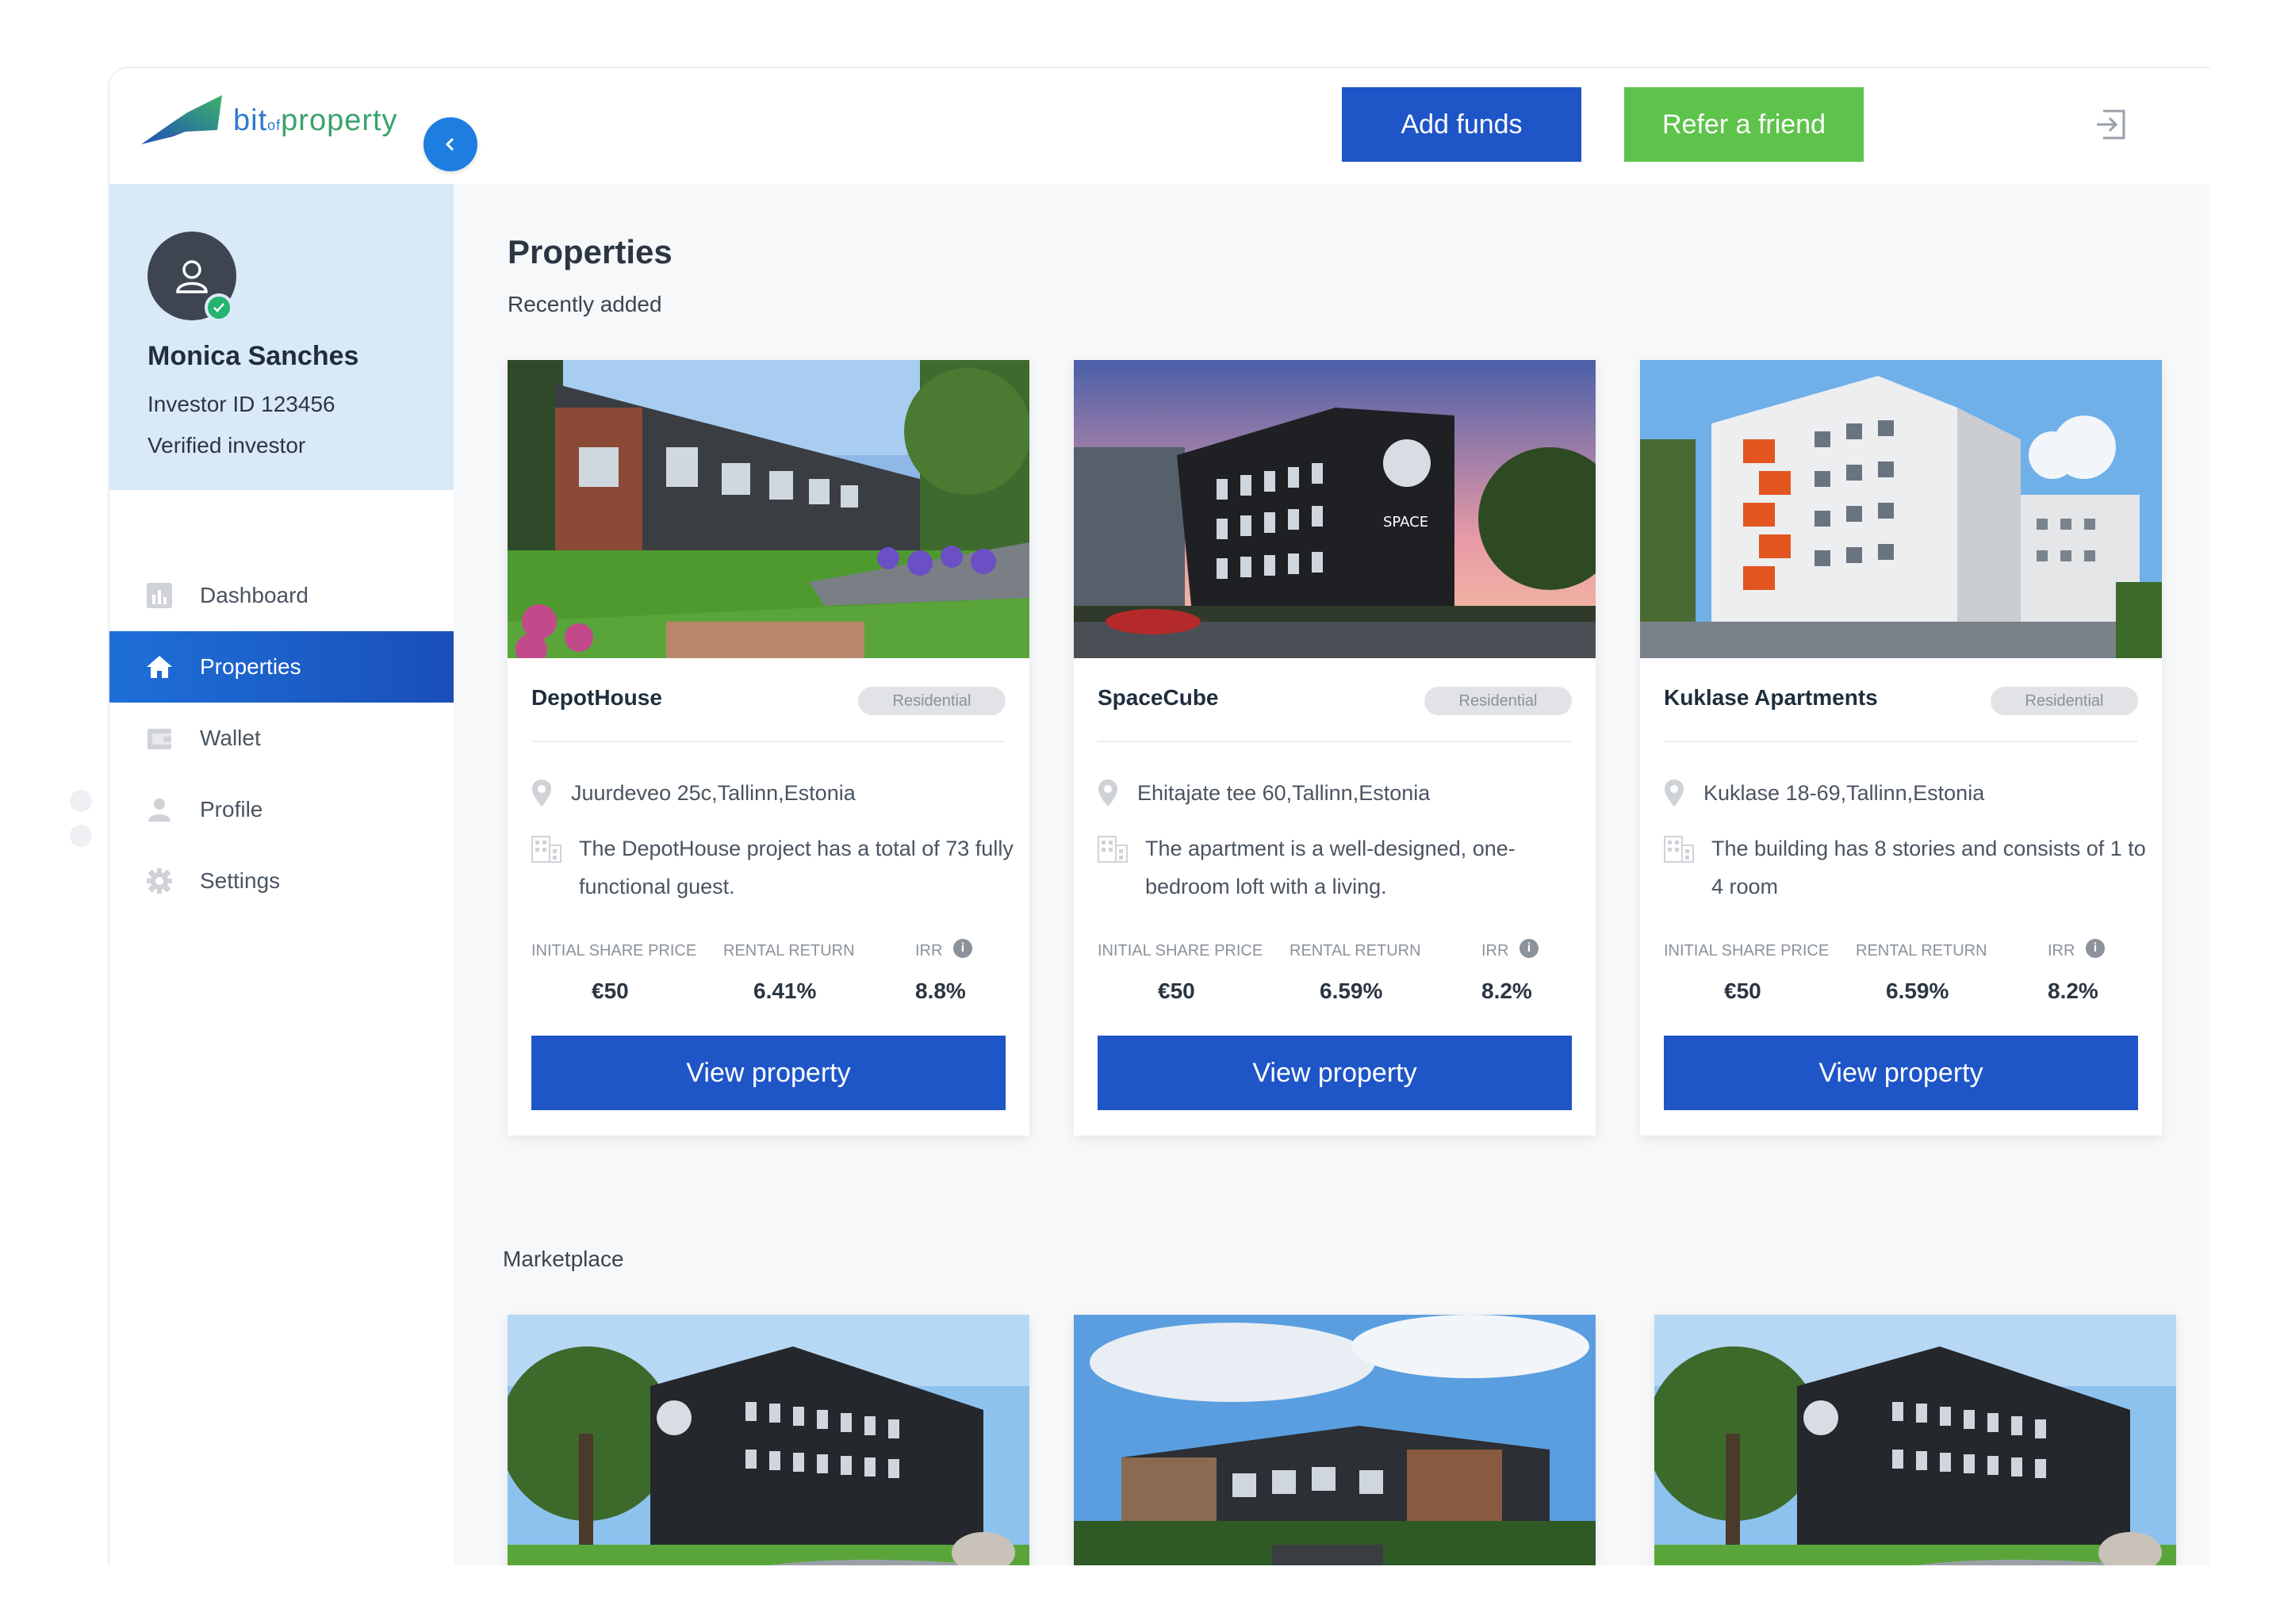  I want to click on sidebar-item-settings: Settings, so click(281, 881).